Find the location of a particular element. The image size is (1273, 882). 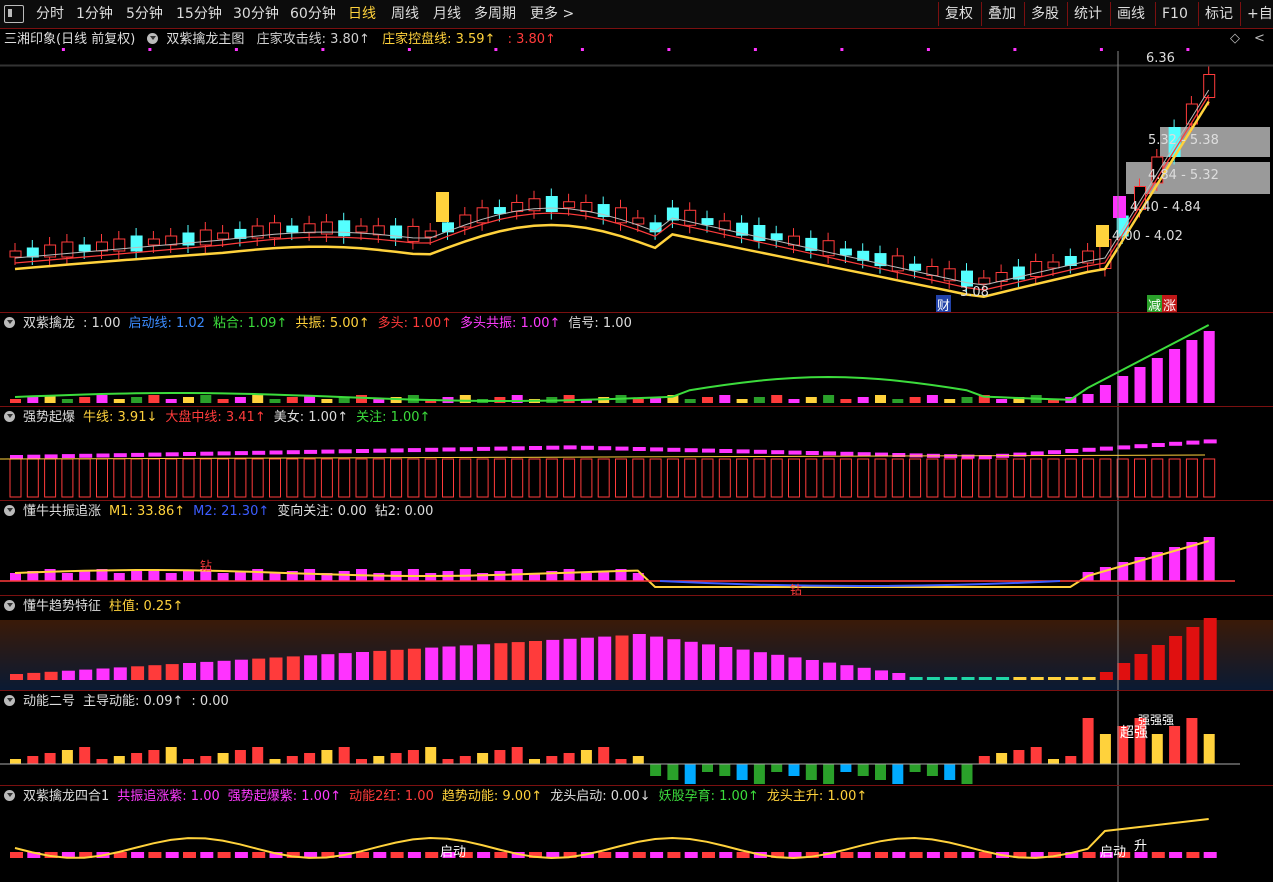

period-tab-15min: 15分钟 is located at coordinates (199, 14).